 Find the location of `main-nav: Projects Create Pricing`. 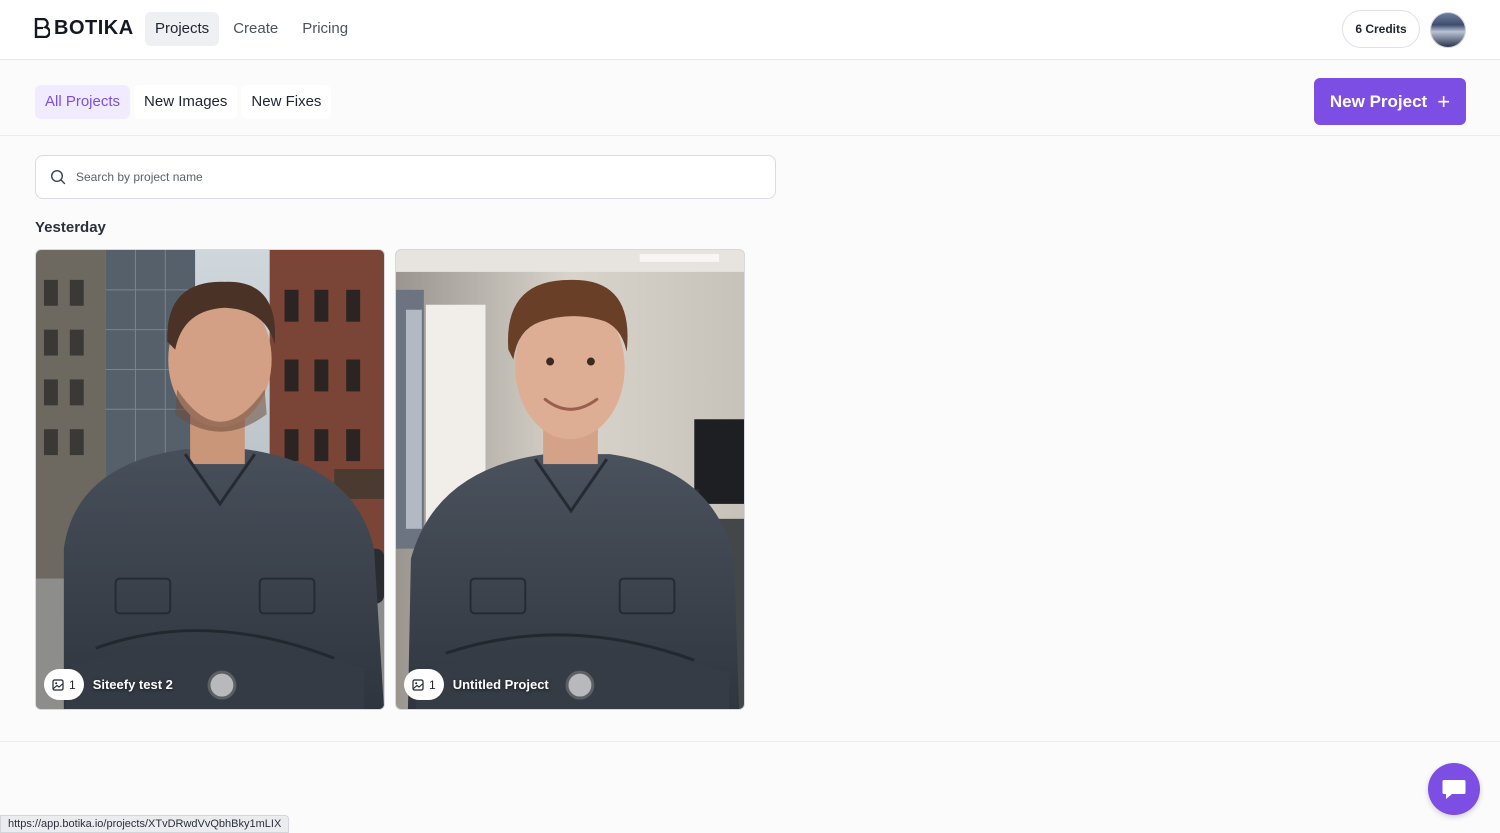

main-nav: Projects Create Pricing is located at coordinates (251, 29).